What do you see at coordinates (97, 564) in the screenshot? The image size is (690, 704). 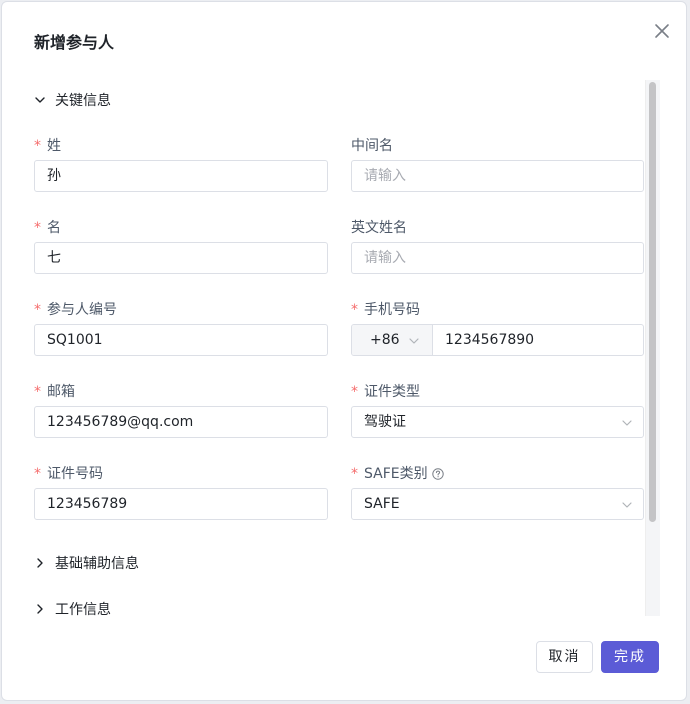 I see `section-basic-aux-label: 基础辅助信息` at bounding box center [97, 564].